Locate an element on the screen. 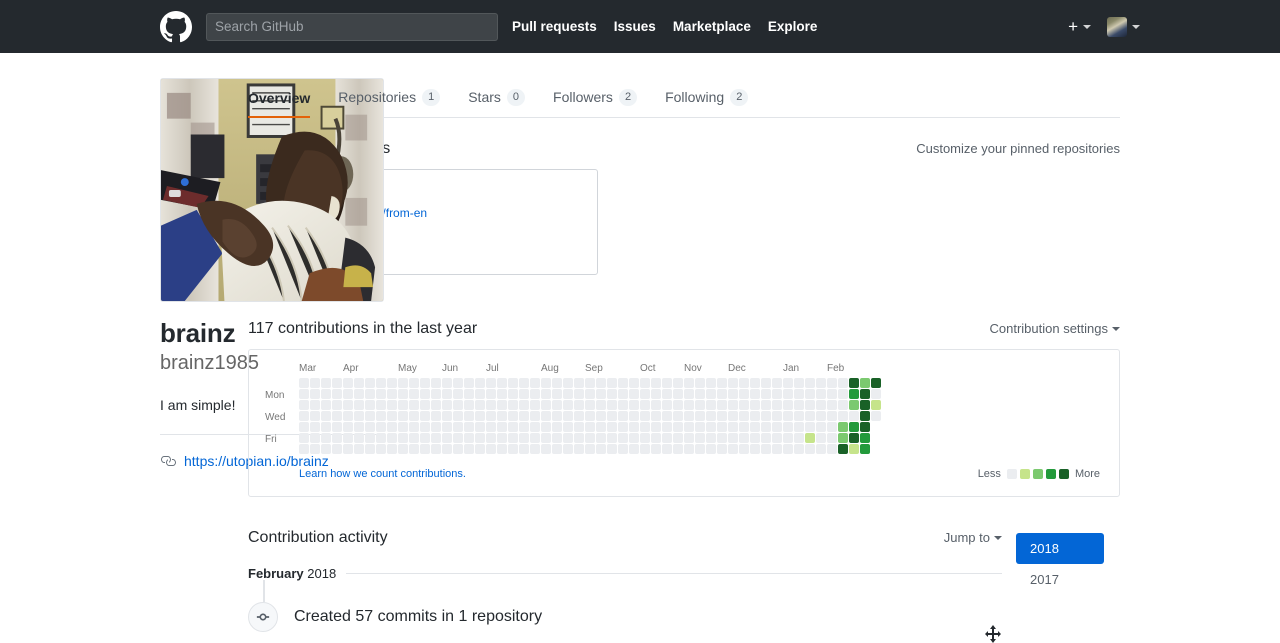  customize-pinned-link: Customize your pinned repositories is located at coordinates (1018, 148).